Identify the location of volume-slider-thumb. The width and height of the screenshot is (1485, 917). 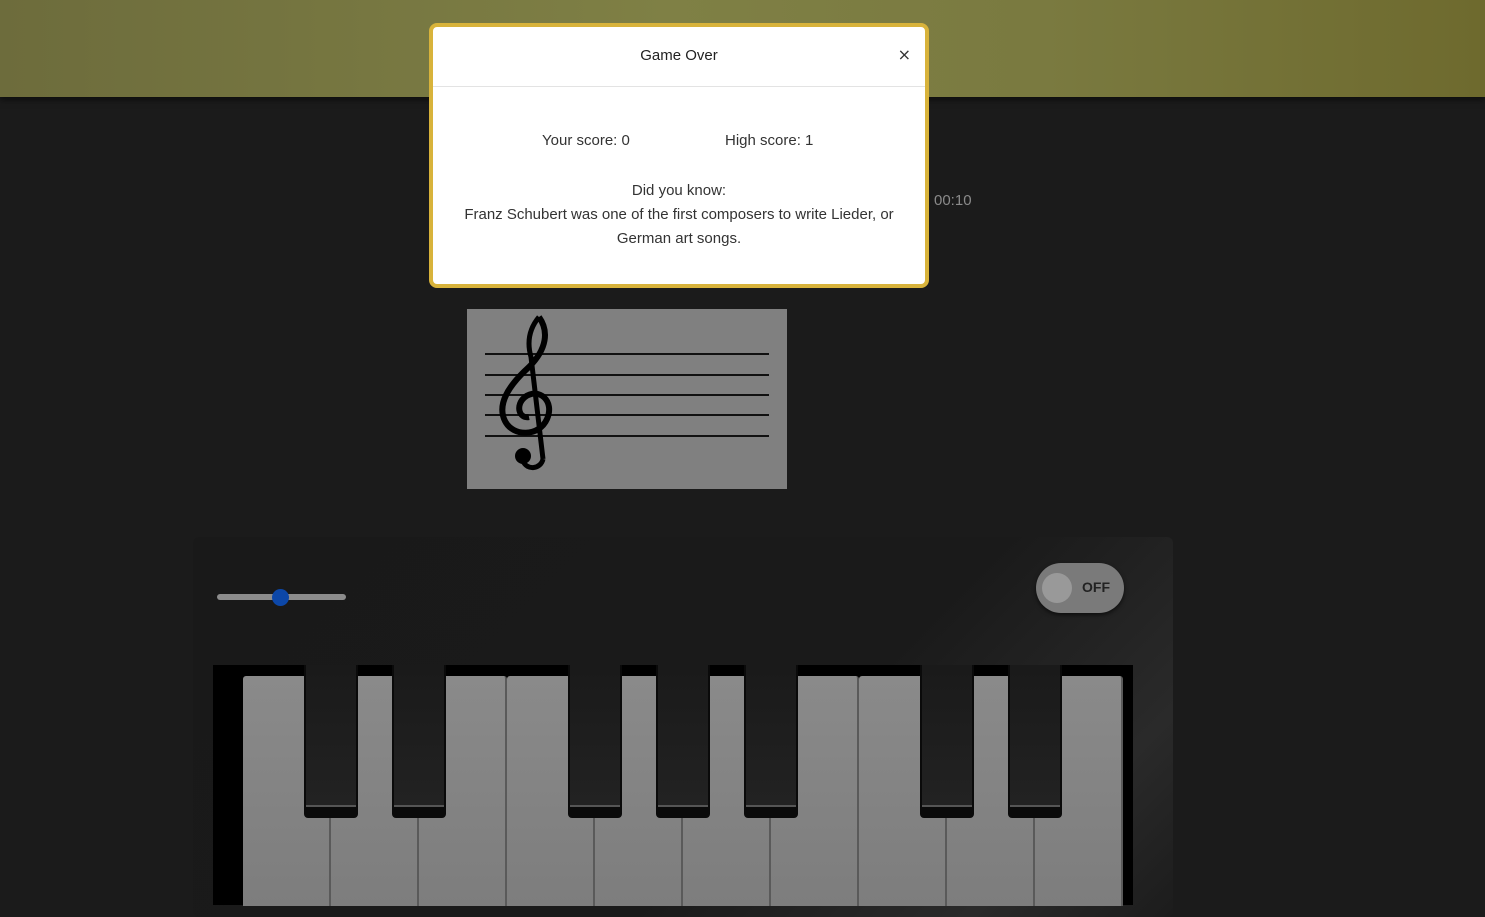
(280, 597).